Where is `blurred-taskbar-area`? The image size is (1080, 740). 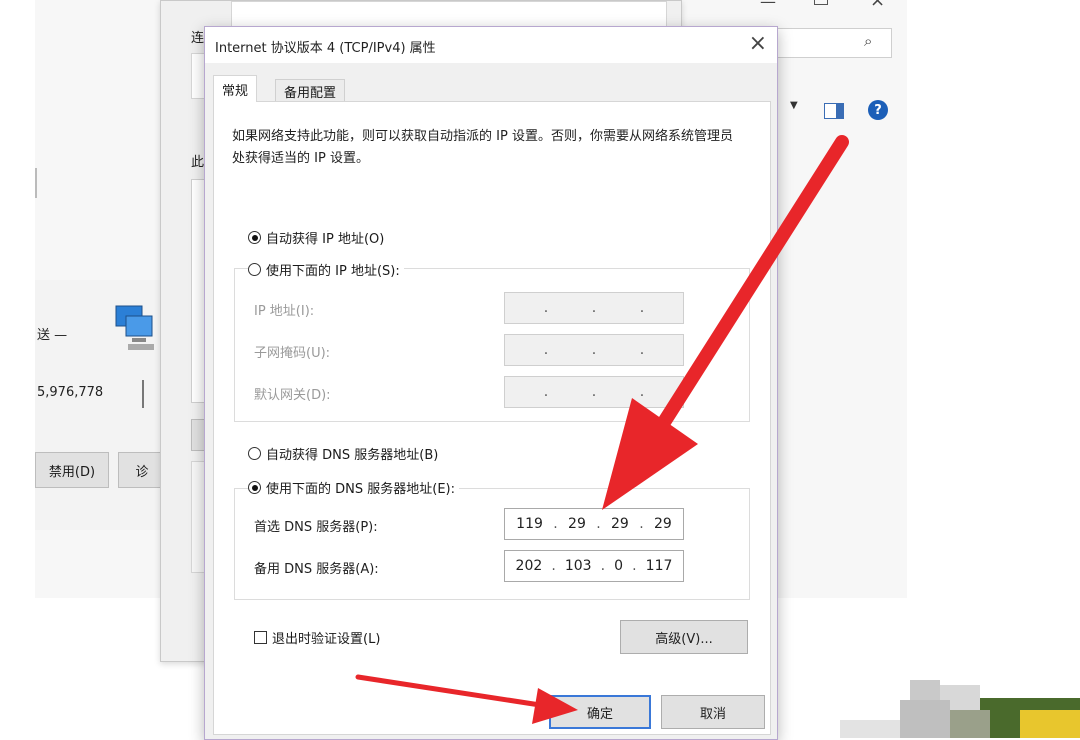
blurred-taskbar-area is located at coordinates (960, 709).